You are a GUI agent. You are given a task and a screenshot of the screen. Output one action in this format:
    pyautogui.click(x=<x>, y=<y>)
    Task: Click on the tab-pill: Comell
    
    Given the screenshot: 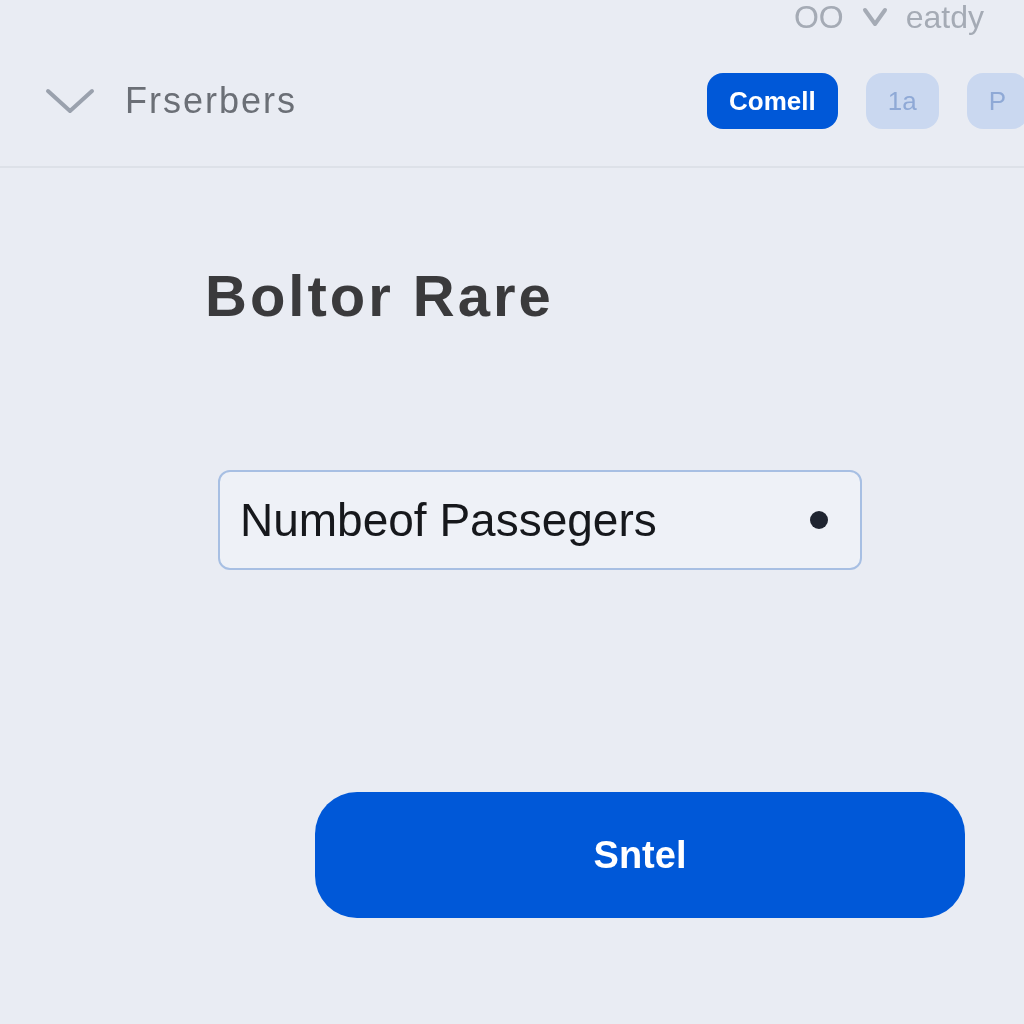 What is the action you would take?
    pyautogui.click(x=772, y=101)
    